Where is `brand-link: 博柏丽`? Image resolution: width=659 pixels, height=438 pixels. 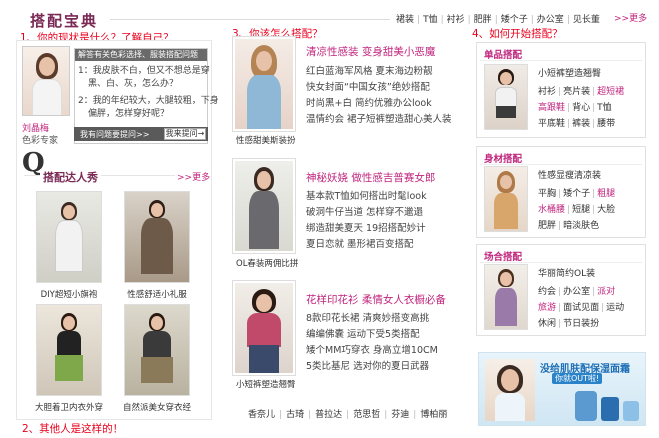 brand-link: 博柏丽 is located at coordinates (433, 415).